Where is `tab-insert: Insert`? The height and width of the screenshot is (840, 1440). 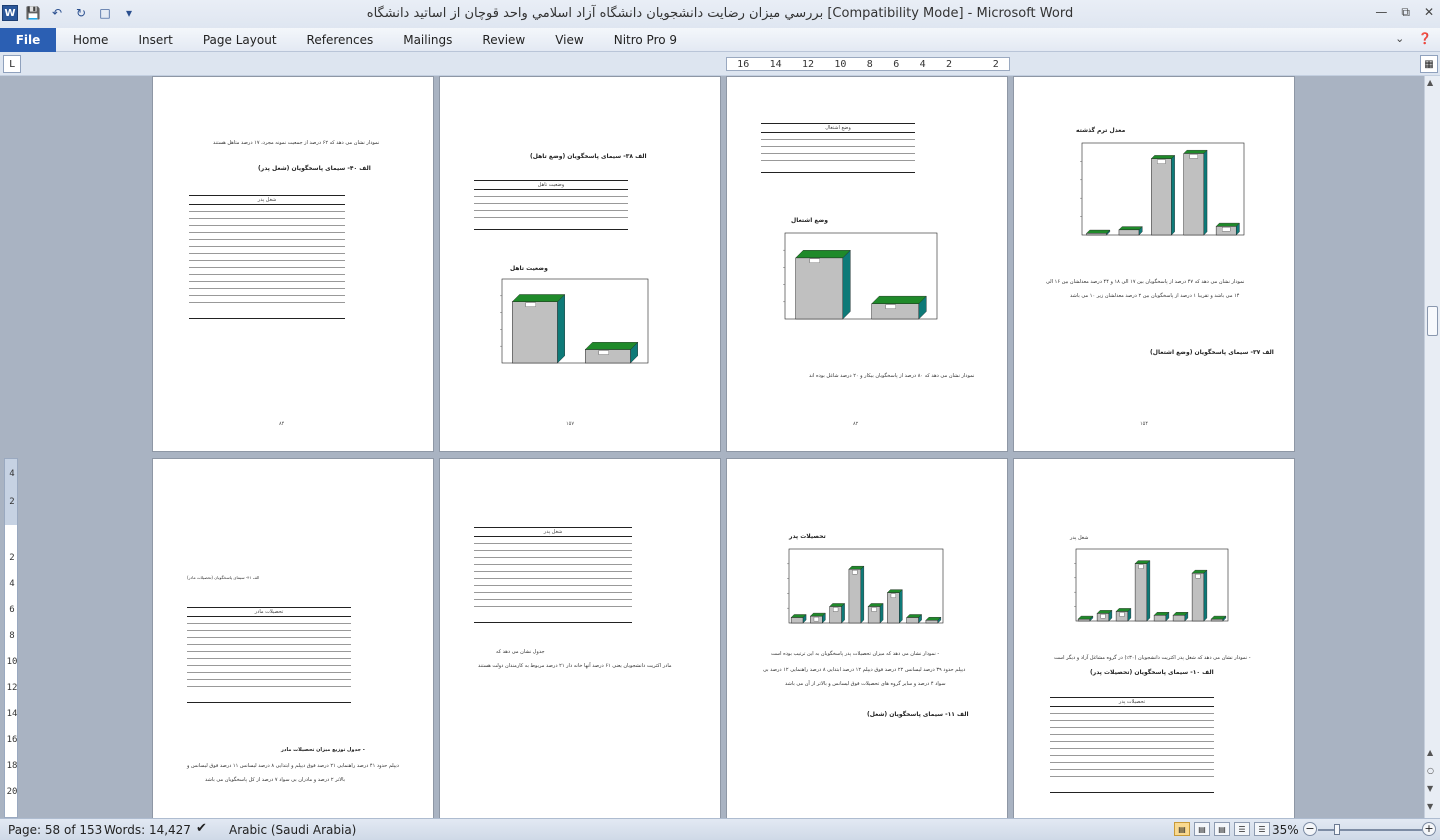 tab-insert: Insert is located at coordinates (155, 40).